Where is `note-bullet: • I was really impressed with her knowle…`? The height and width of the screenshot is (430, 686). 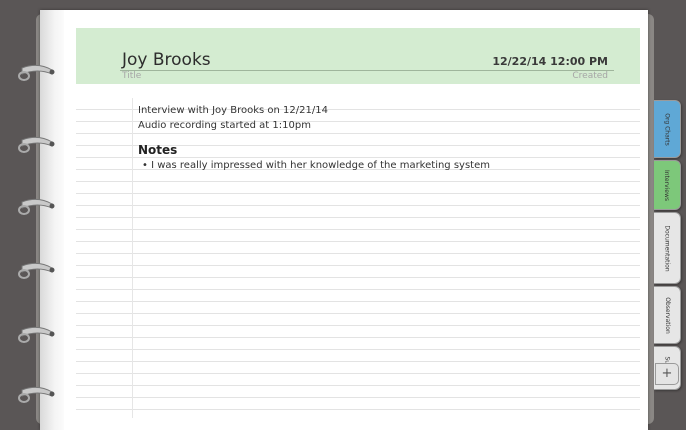 note-bullet: • I was really impressed with her knowle… is located at coordinates (316, 165).